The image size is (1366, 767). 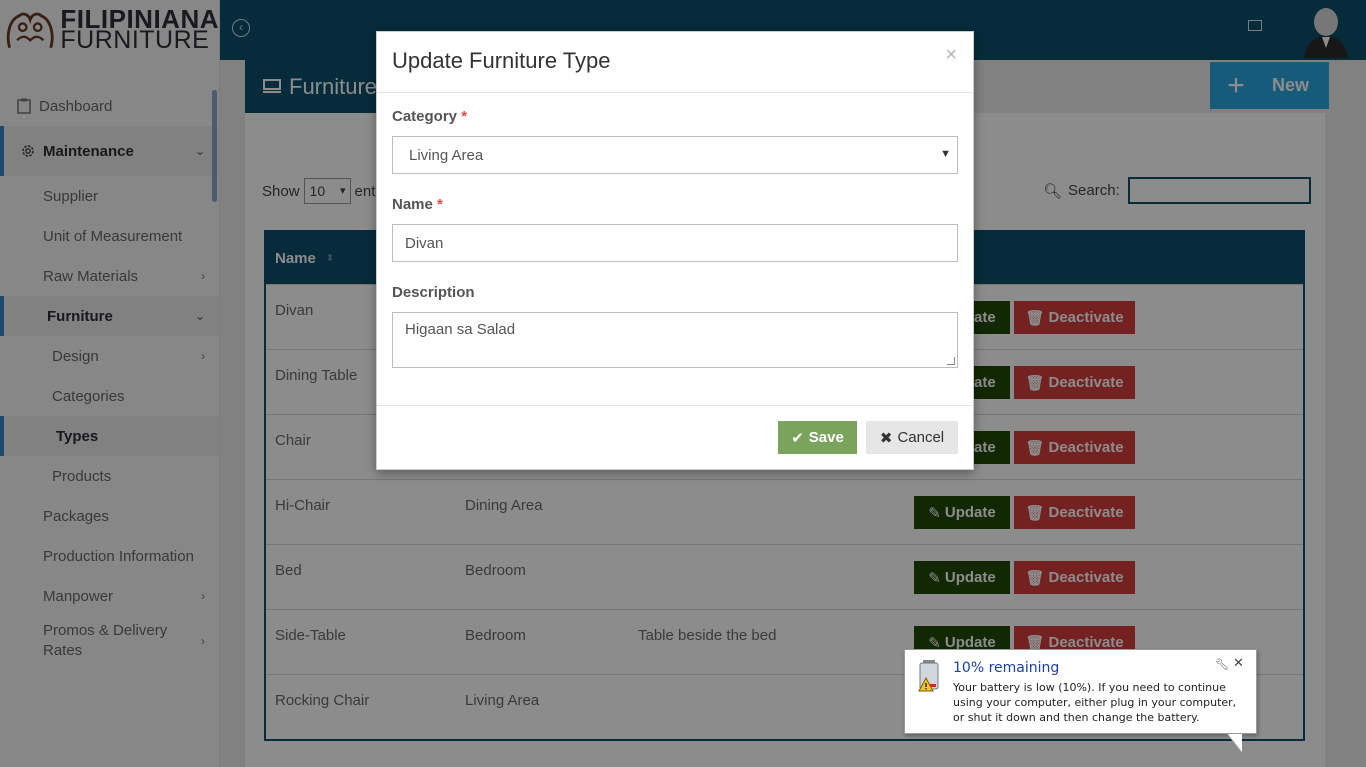 What do you see at coordinates (675, 340) in the screenshot?
I see `description-textarea: Higaan sa Salad` at bounding box center [675, 340].